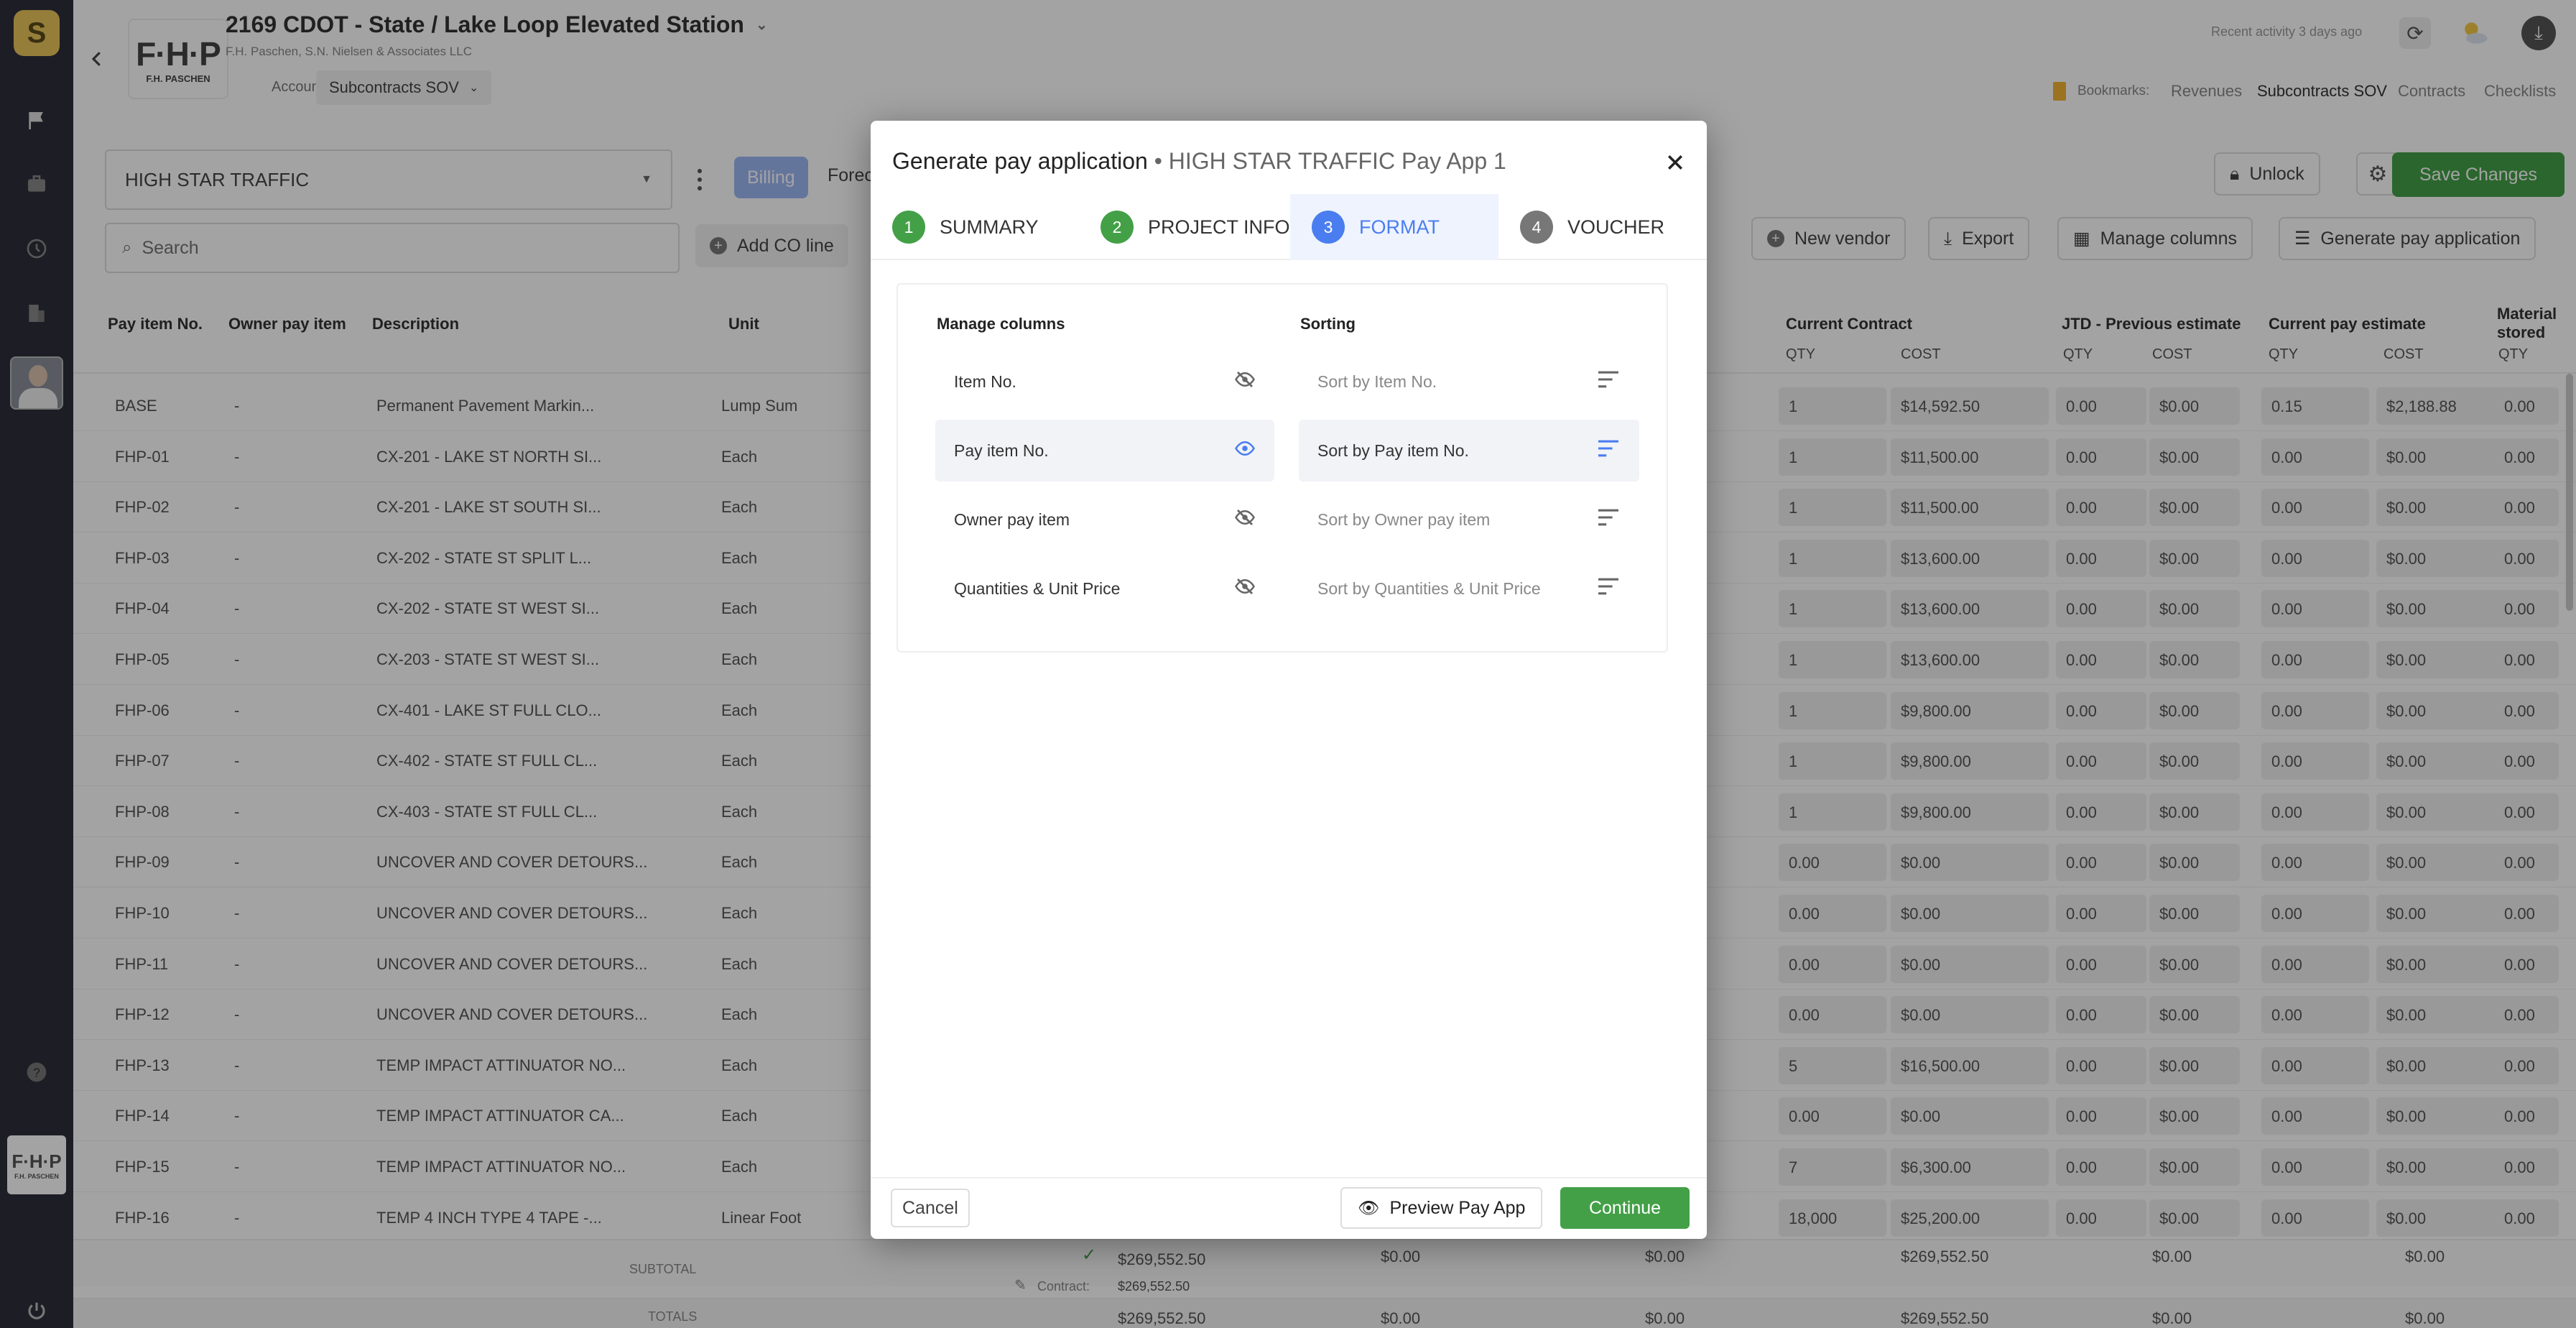  I want to click on tab-format-label: FORMAT, so click(1399, 227).